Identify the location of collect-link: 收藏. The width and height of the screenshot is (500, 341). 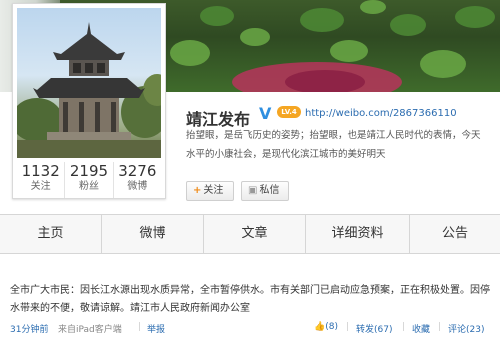
(421, 328).